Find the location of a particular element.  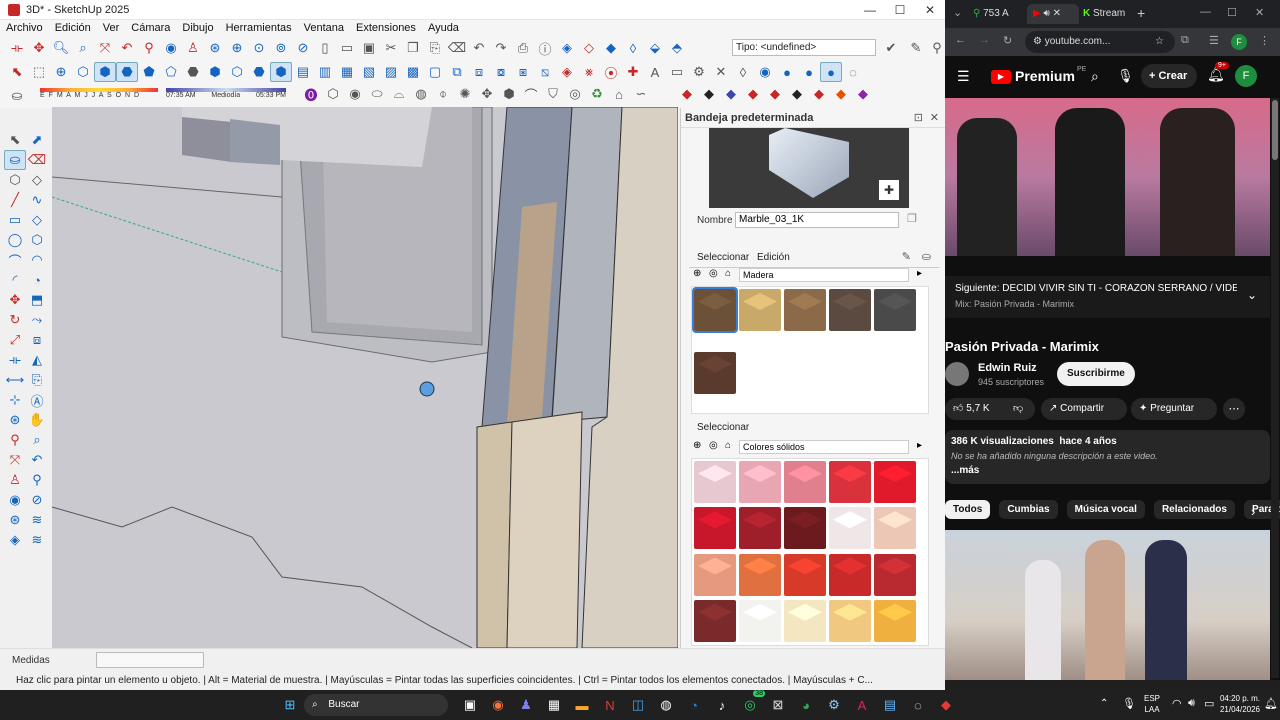

minimize-icon: — is located at coordinates (870, 10).